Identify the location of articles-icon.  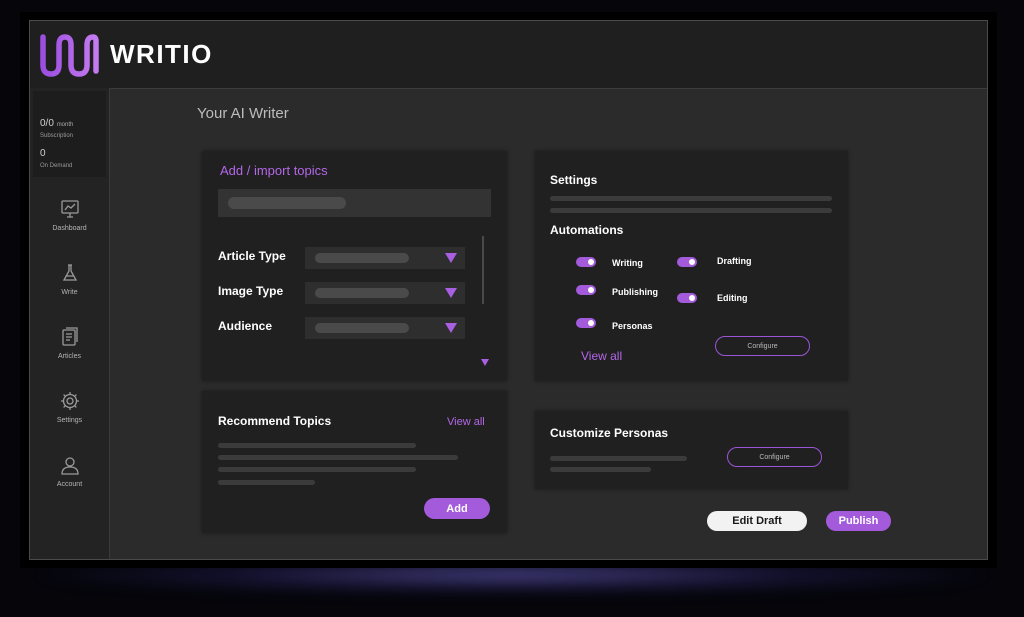
(70, 336).